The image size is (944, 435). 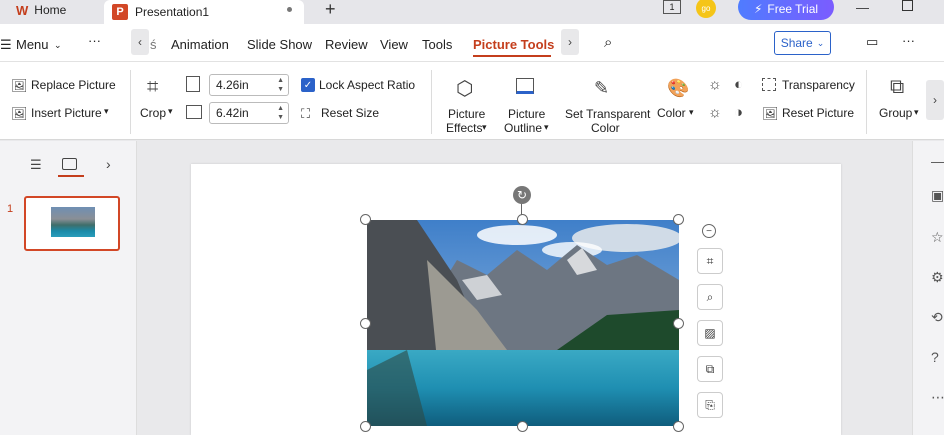 What do you see at coordinates (153, 44) in the screenshot?
I see `menu-truncated-item: ś` at bounding box center [153, 44].